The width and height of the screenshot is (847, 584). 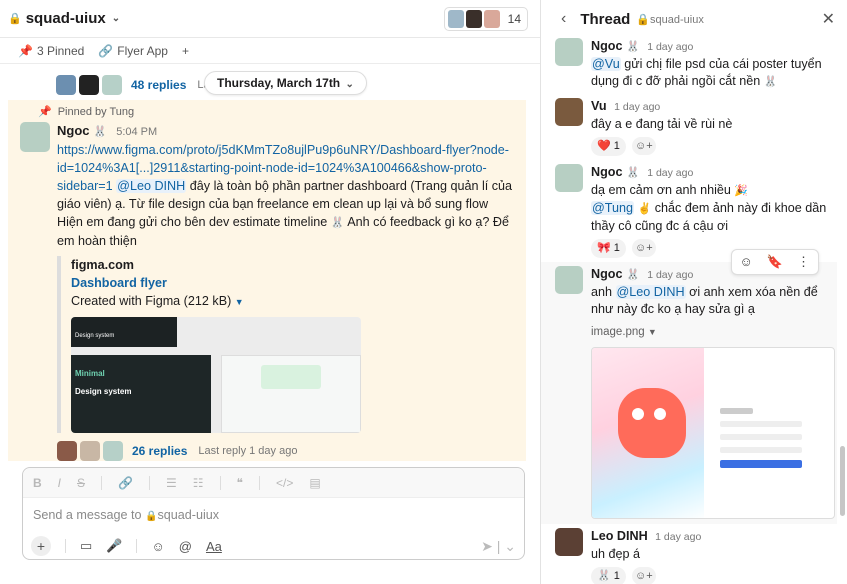 I want to click on attachment-name: image.png ▼, so click(x=713, y=332).